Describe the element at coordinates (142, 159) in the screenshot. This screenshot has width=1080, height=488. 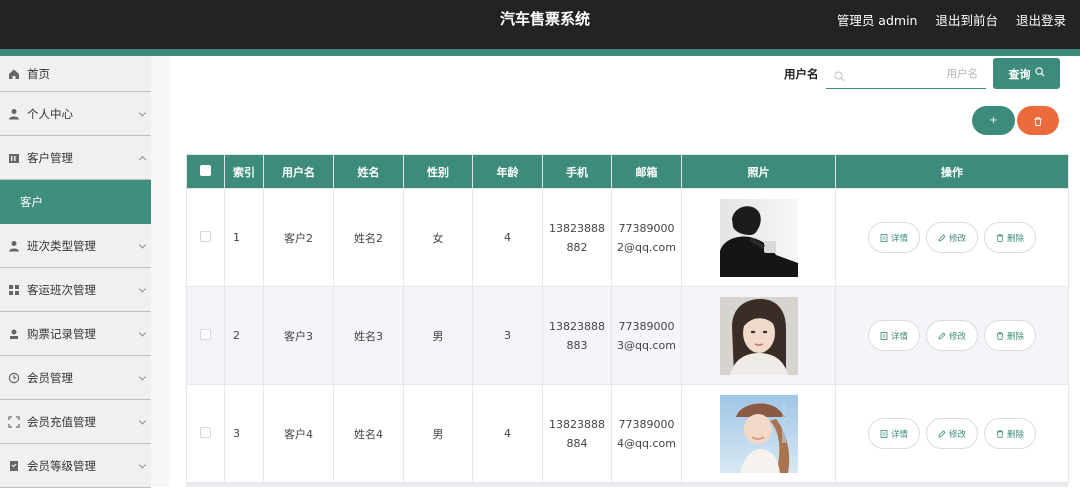
I see `chevron-up-icon` at that location.